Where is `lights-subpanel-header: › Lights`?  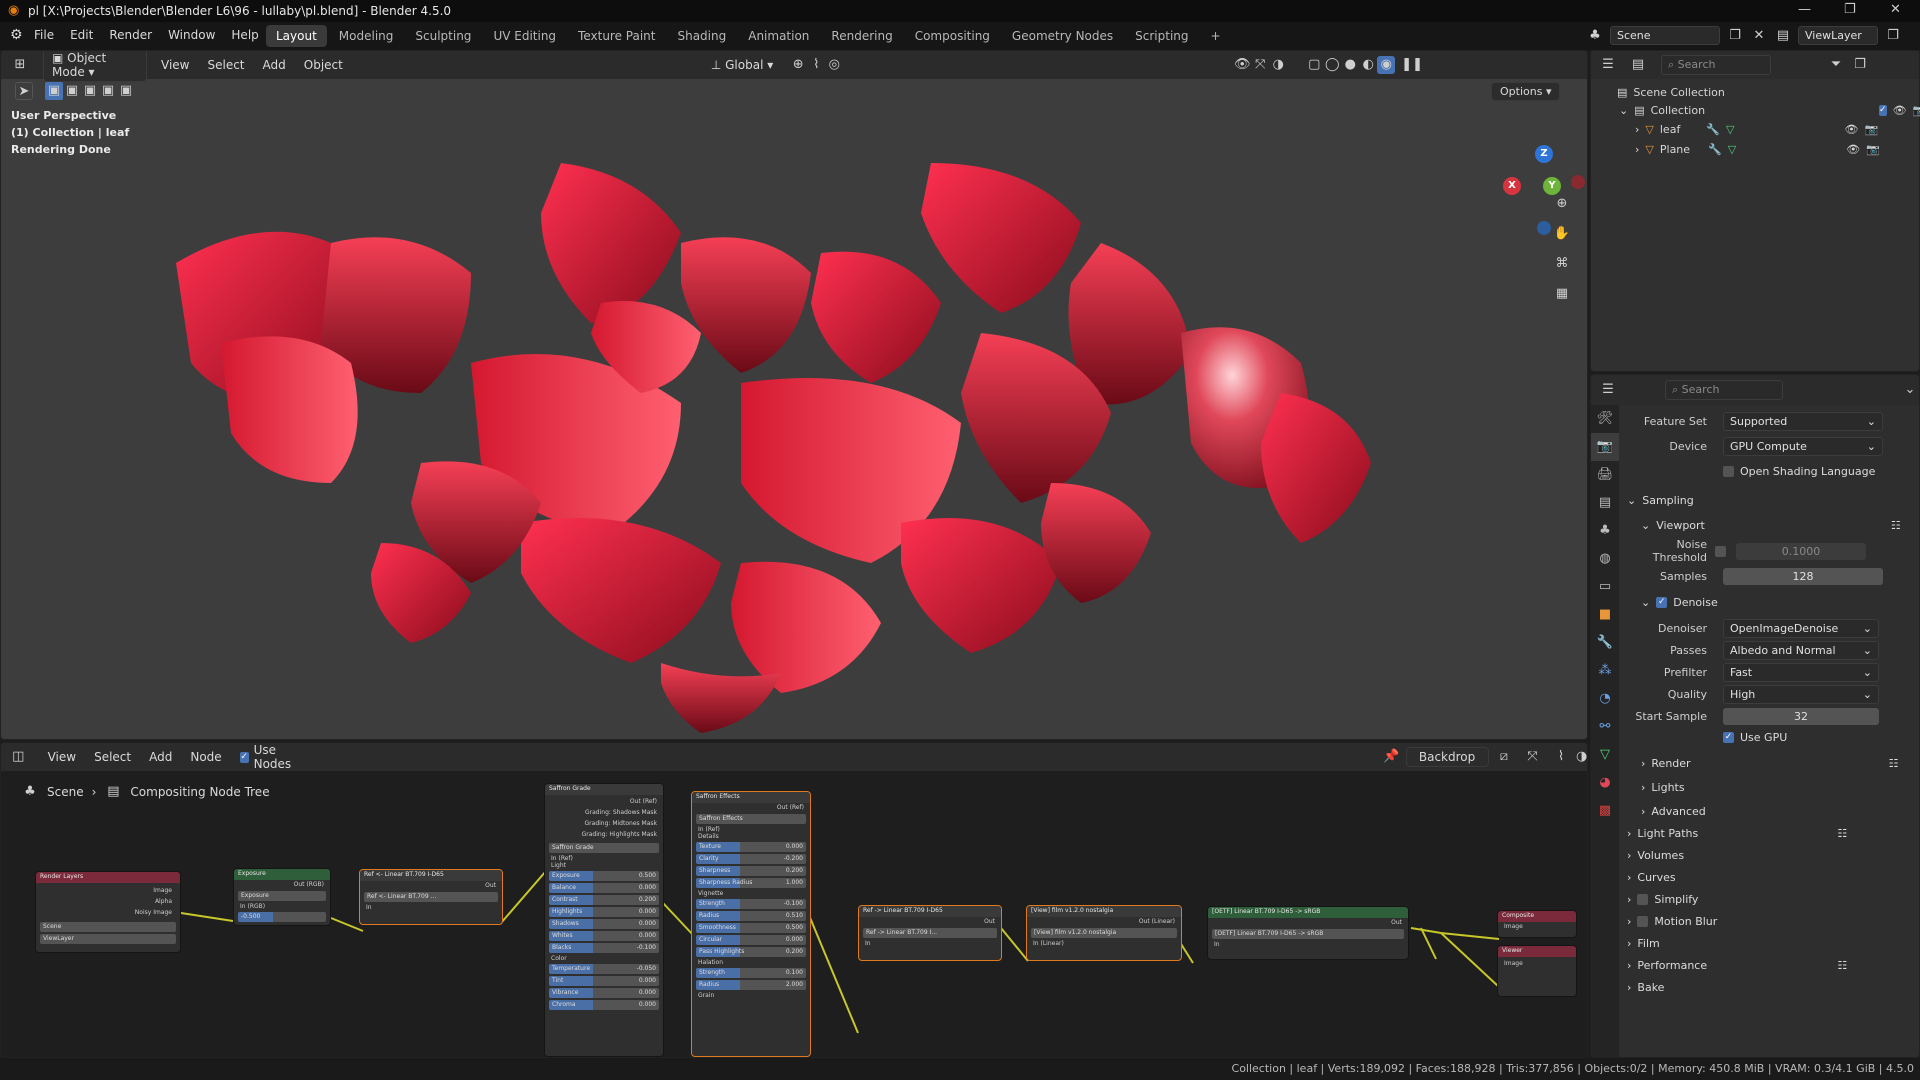
lights-subpanel-header: › Lights is located at coordinates (1772, 787).